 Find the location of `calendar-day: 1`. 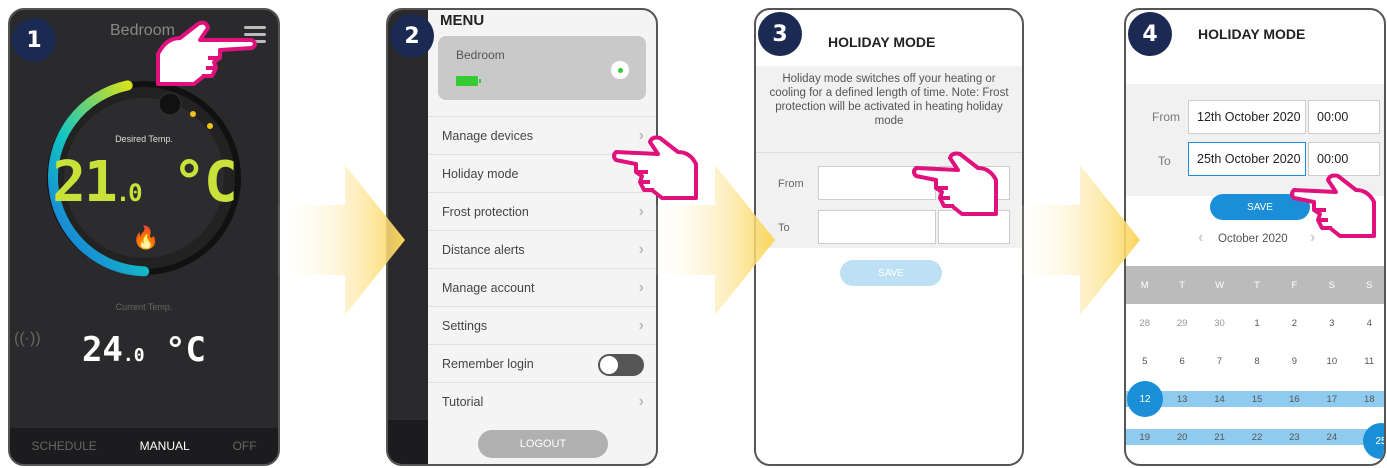

calendar-day: 1 is located at coordinates (1256, 323).